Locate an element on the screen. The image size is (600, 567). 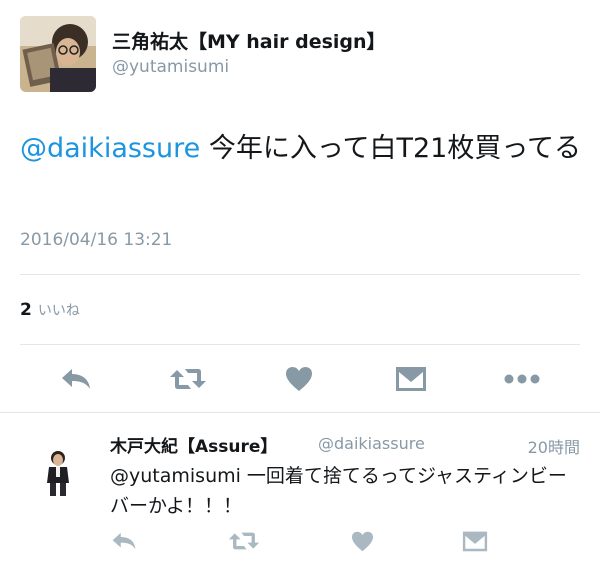
like-button is located at coordinates (299, 379).